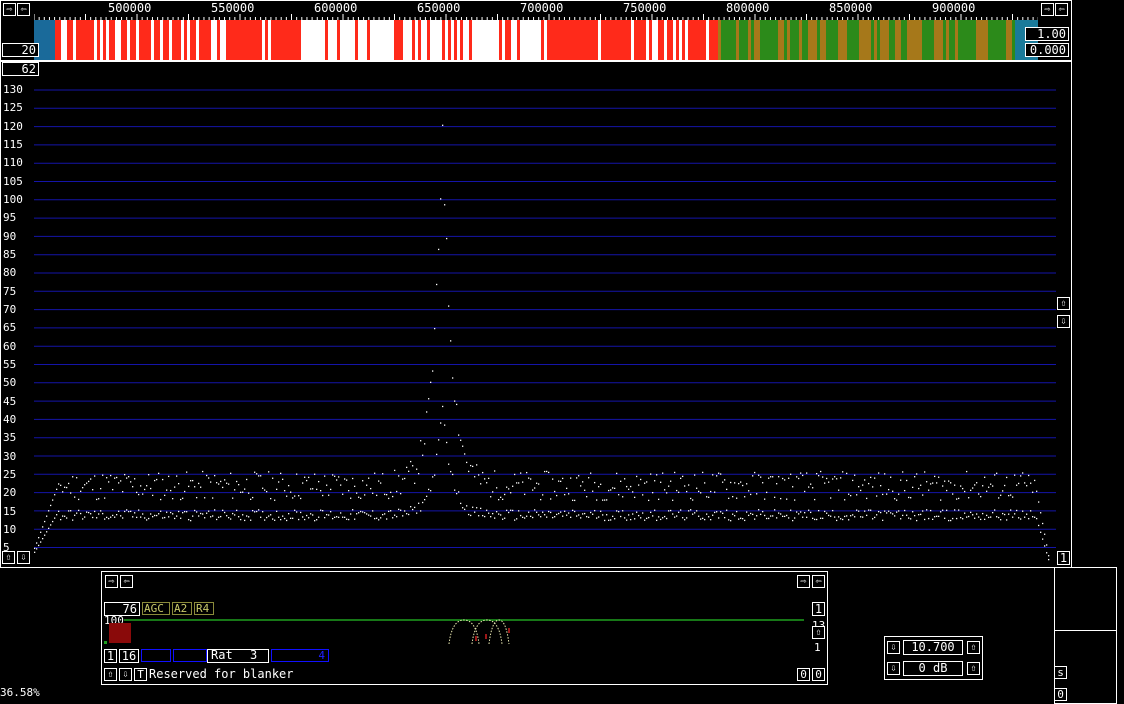 The width and height of the screenshot is (1124, 704). What do you see at coordinates (893, 647) in the screenshot?
I see `freq-down-button: ⇩` at bounding box center [893, 647].